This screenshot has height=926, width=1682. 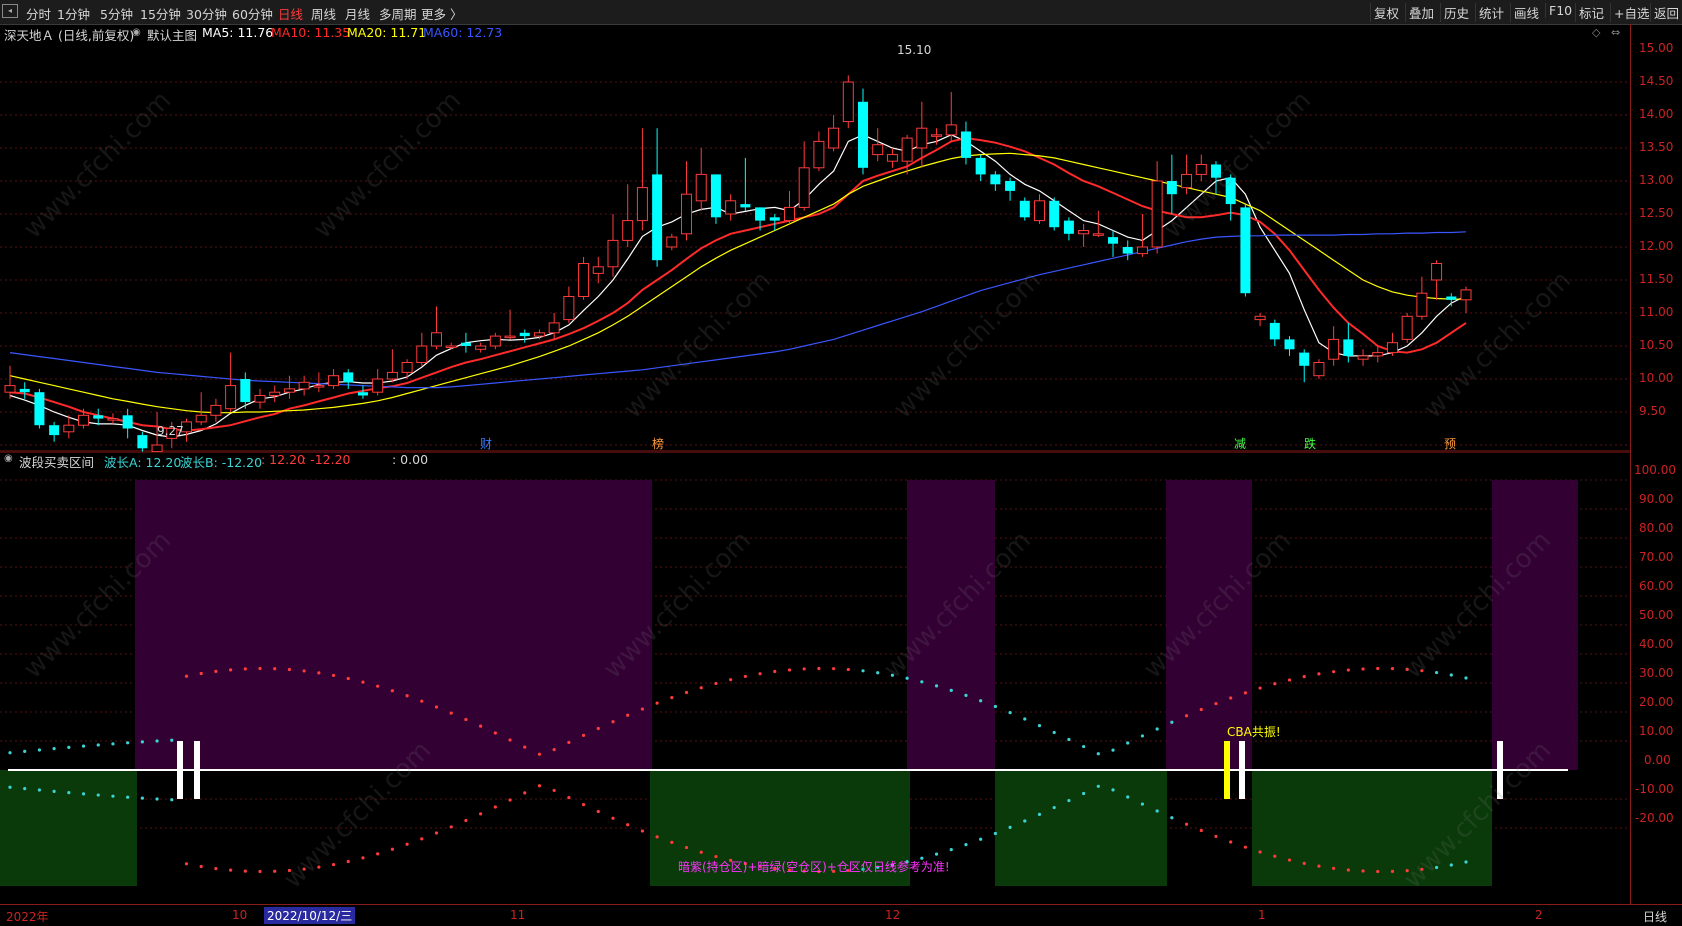 I want to click on period-tab-15min: 15分钟, so click(x=160, y=13).